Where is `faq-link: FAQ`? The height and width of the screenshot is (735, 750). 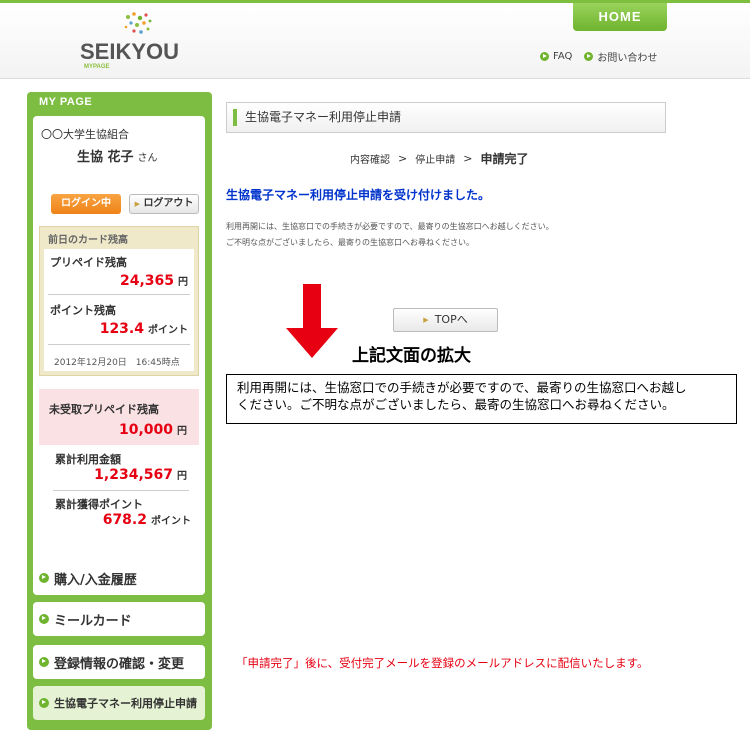
faq-link: FAQ is located at coordinates (556, 56).